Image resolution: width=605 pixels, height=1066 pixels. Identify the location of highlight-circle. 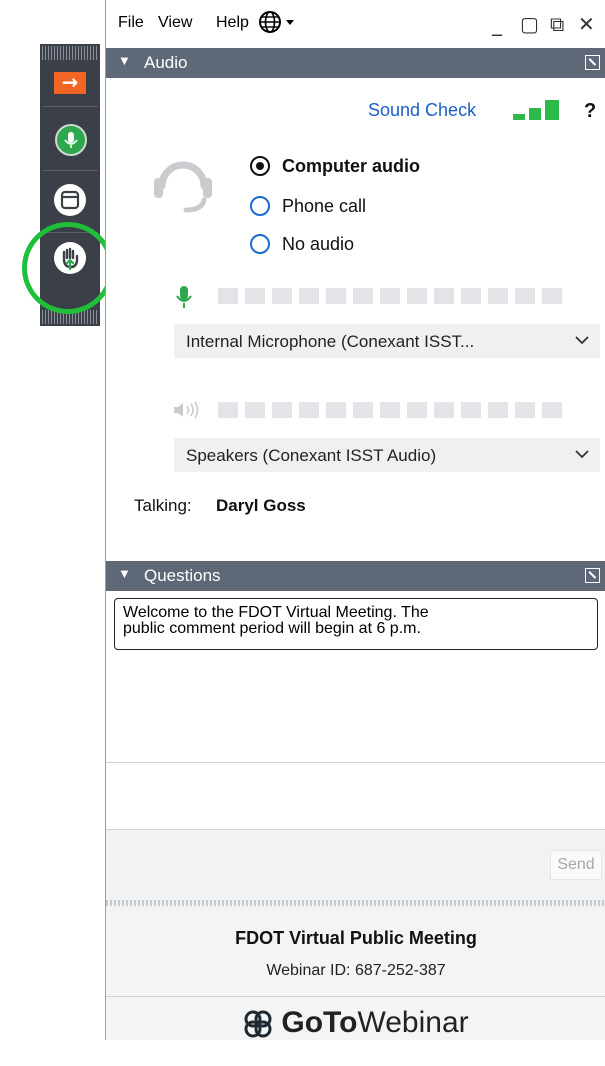
(68, 268).